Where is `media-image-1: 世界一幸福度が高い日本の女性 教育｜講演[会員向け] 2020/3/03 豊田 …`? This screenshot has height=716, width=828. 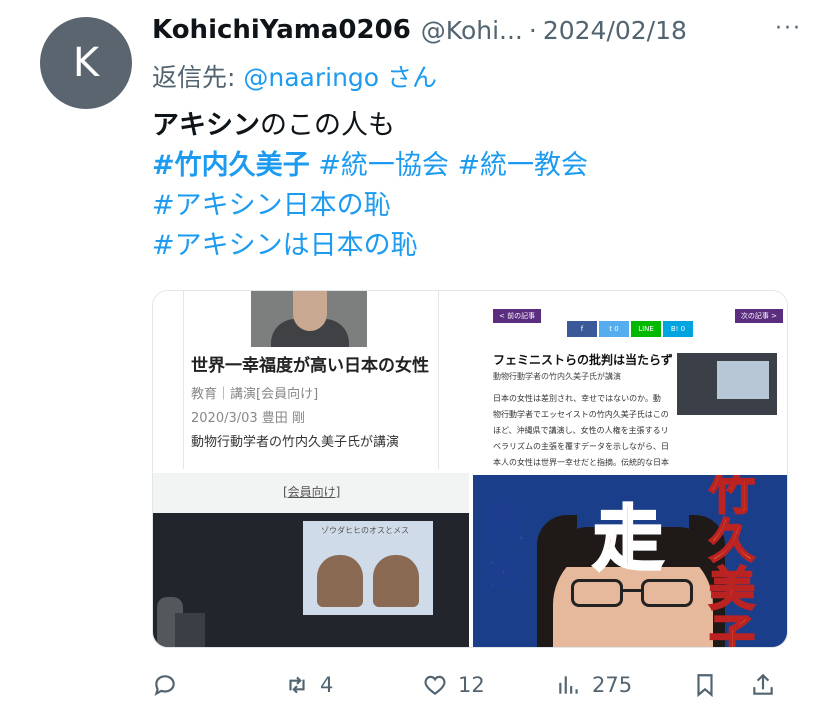
media-image-1: 世界一幸福度が高い日本の女性 教育｜講演[会員向け] 2020/3/03 豊田 … is located at coordinates (311, 380).